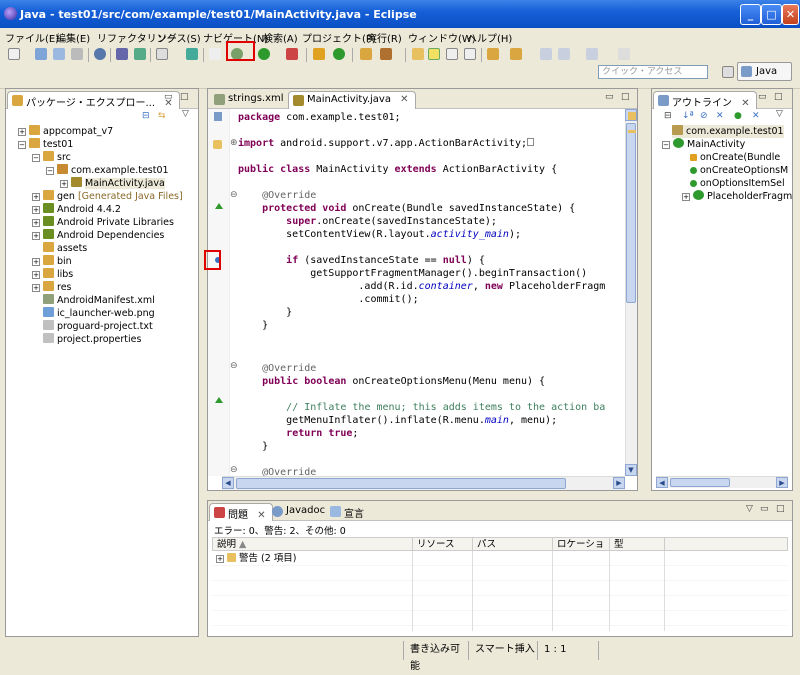 The width and height of the screenshot is (800, 675). What do you see at coordinates (771, 14) in the screenshot?
I see `maximize-button: □` at bounding box center [771, 14].